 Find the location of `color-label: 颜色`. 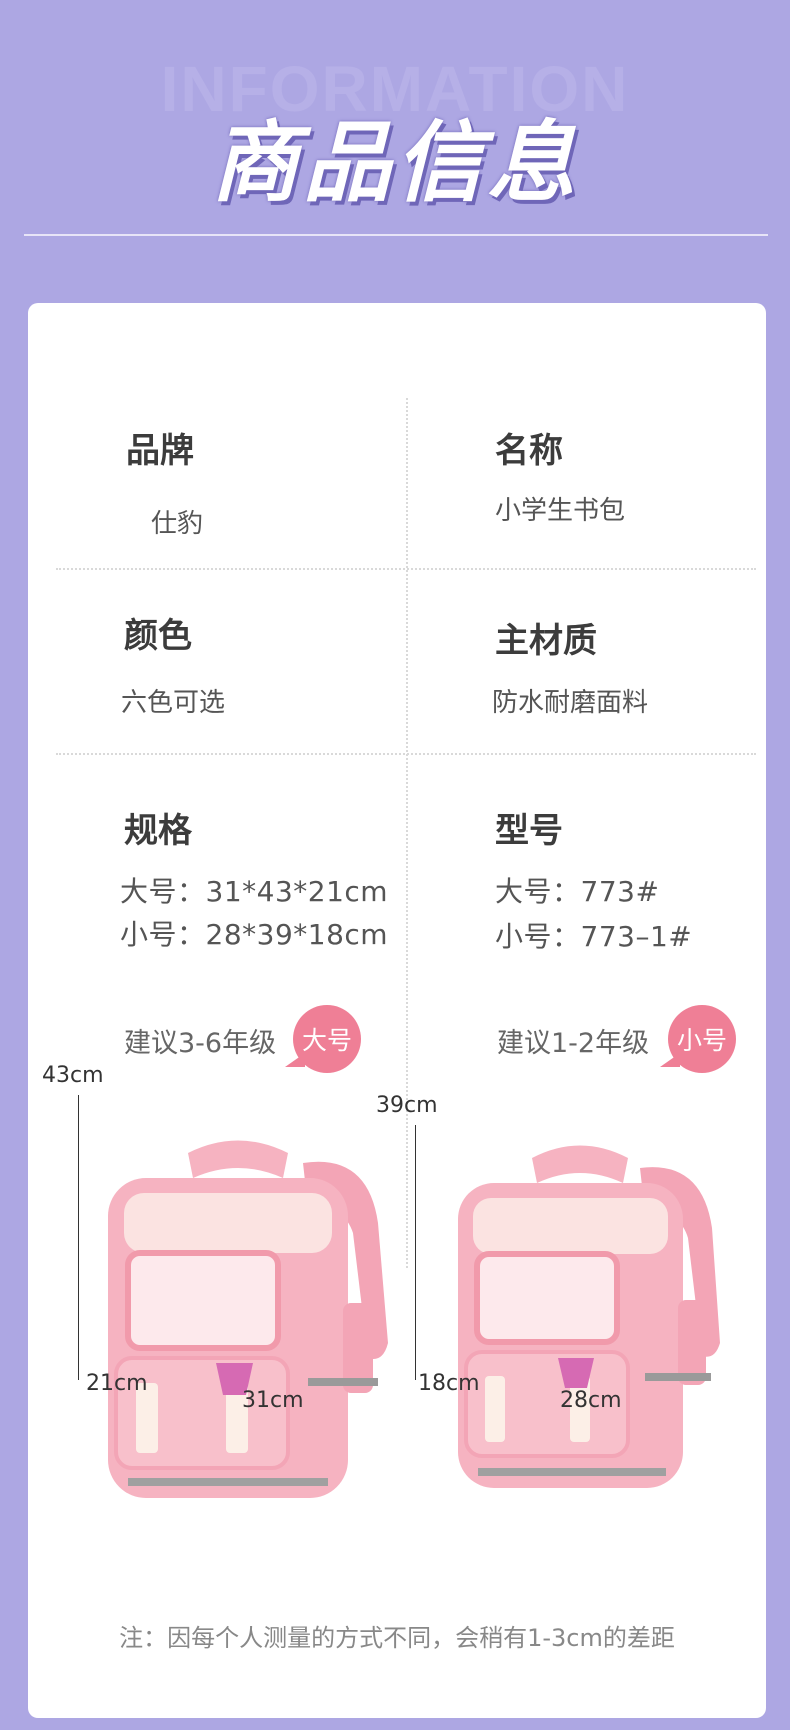

color-label: 颜色 is located at coordinates (158, 636).